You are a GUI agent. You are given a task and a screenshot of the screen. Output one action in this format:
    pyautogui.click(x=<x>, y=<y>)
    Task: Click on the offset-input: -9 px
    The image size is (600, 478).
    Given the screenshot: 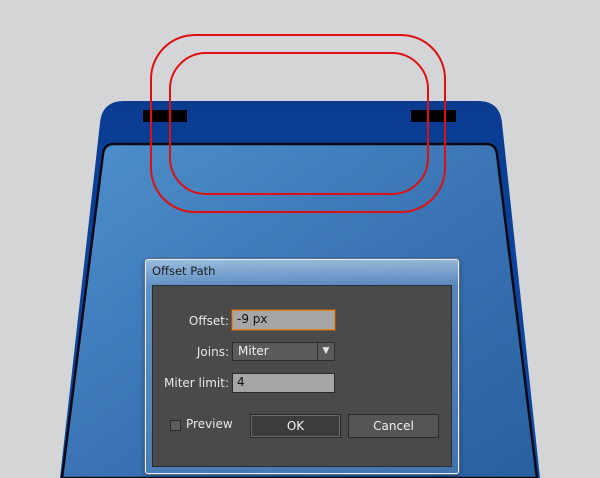 What is the action you would take?
    pyautogui.click(x=283, y=320)
    